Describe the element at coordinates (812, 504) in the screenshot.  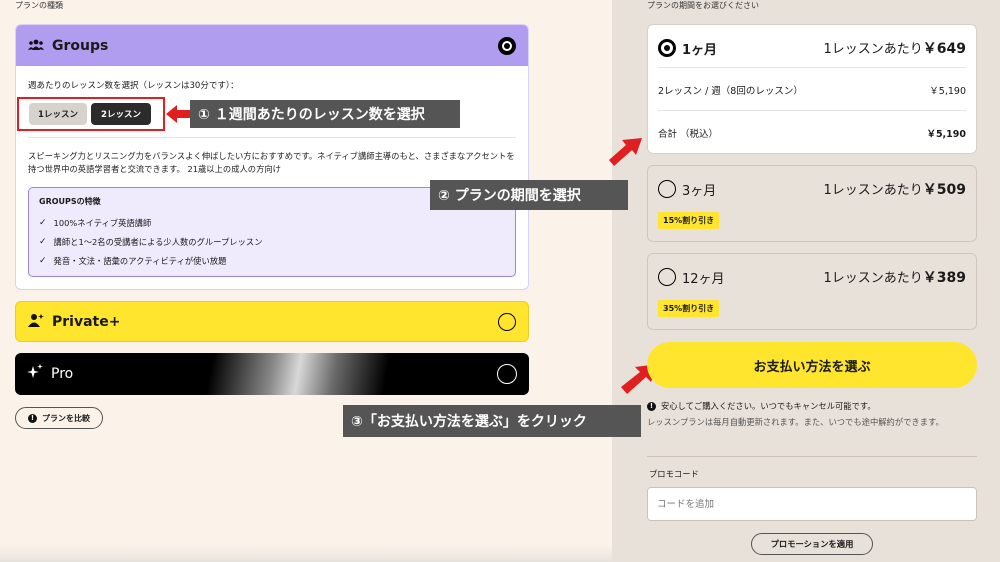
I see `promo-code-input` at that location.